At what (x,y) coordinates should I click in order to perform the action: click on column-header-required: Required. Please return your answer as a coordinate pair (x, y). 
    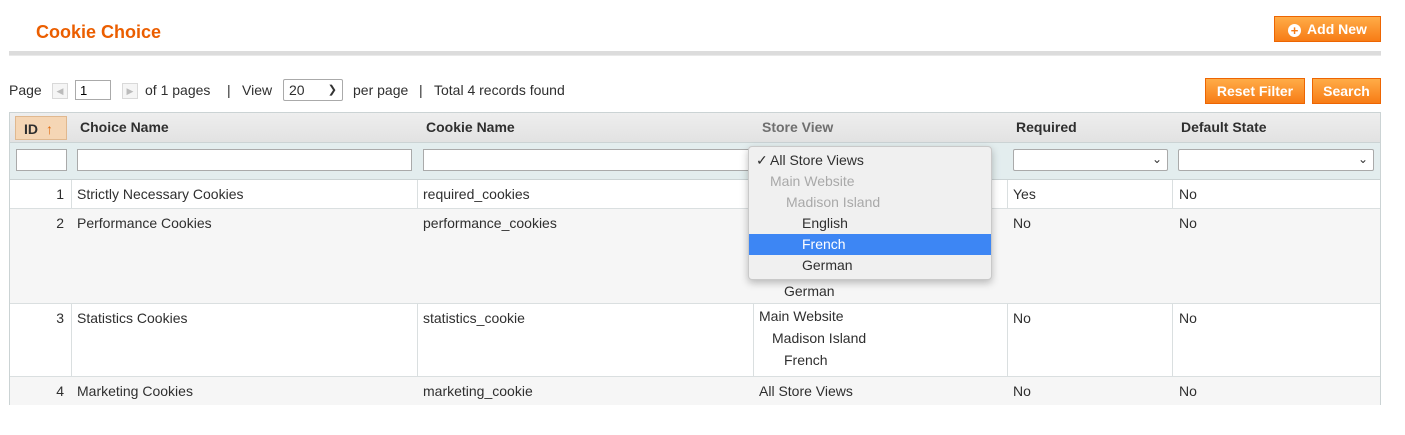
    Looking at the image, I should click on (1090, 127).